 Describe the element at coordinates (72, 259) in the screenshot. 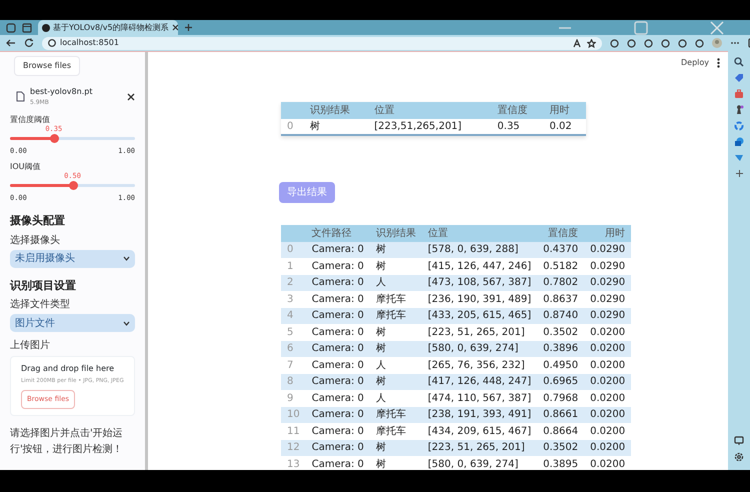

I see `select-box: 未启用摄像头` at that location.